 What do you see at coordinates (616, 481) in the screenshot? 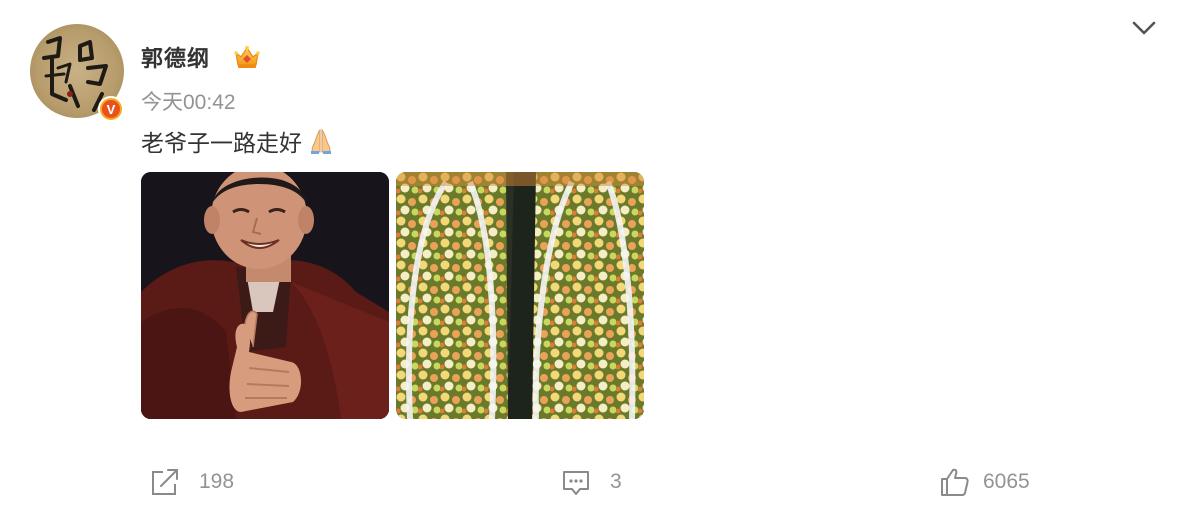
I see `comment-count: 3` at bounding box center [616, 481].